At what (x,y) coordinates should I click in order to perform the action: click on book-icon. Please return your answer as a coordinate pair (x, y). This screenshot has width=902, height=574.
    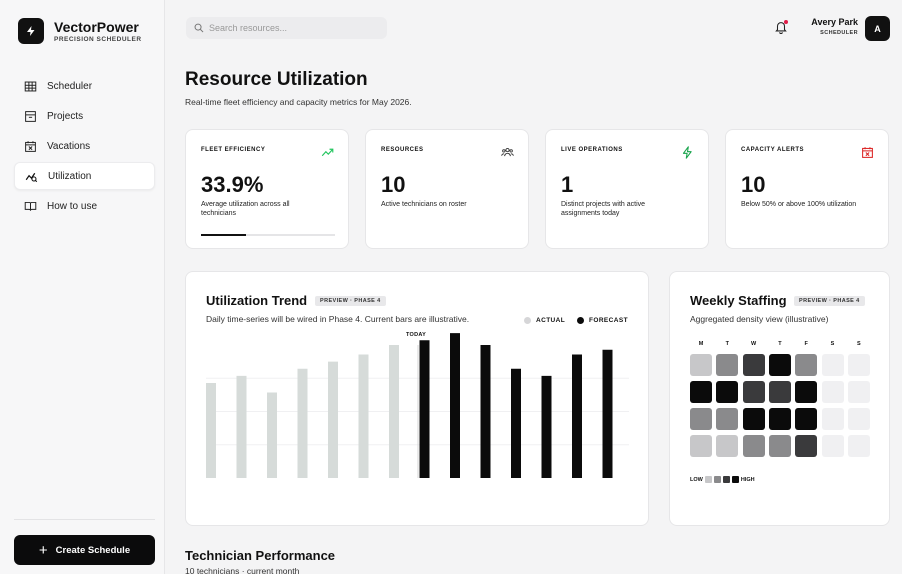
    Looking at the image, I should click on (30, 206).